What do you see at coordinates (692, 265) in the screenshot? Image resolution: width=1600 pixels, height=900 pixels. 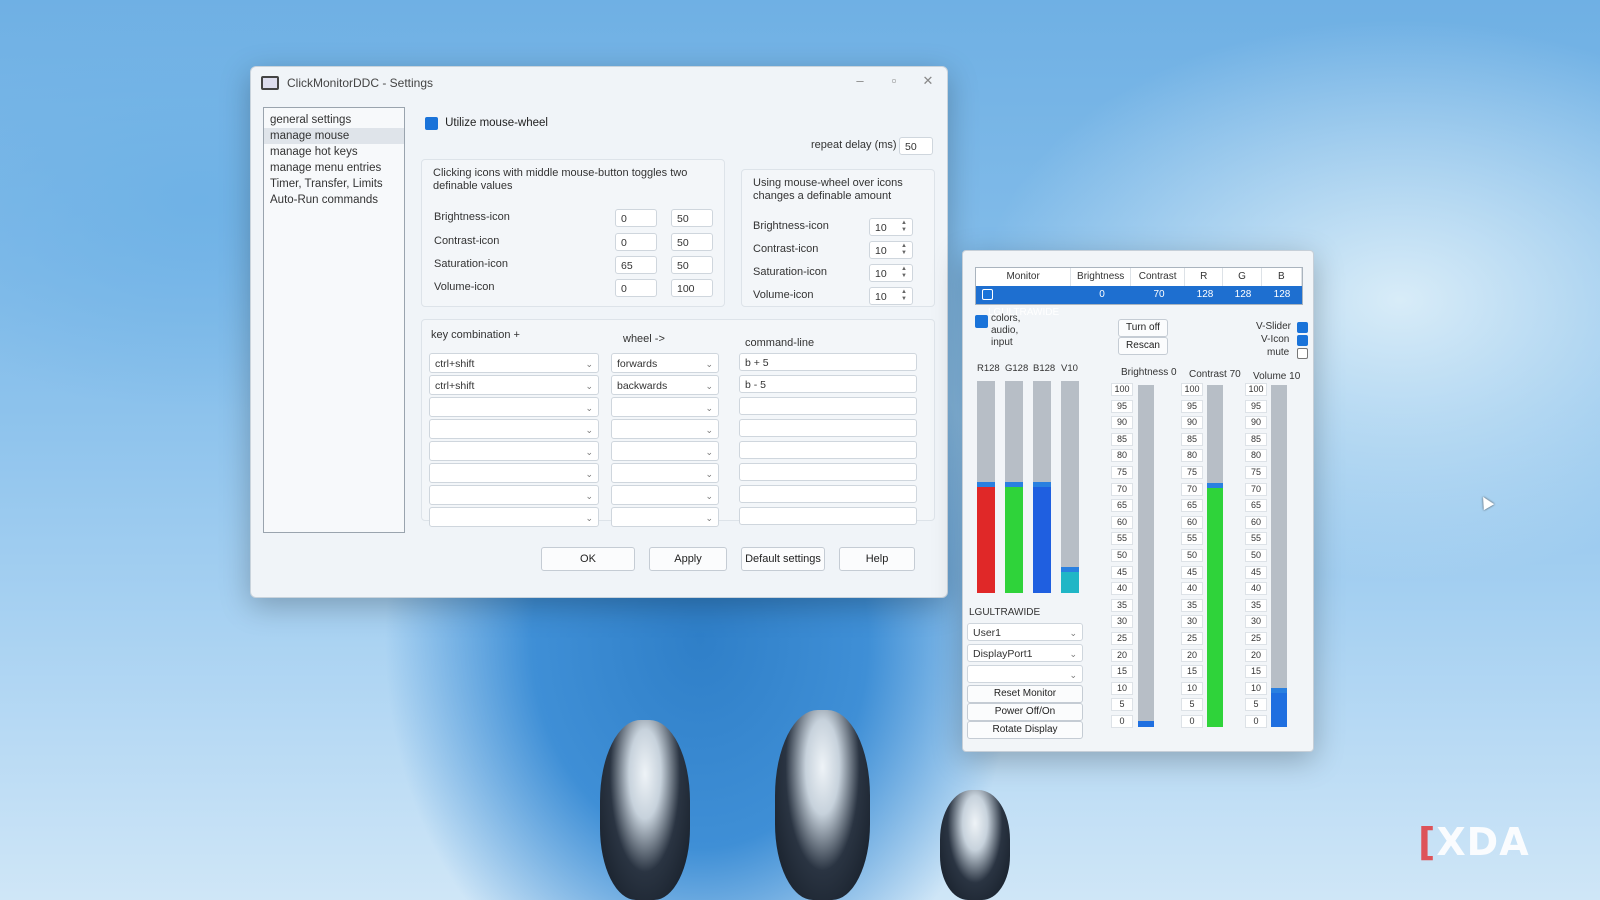 I see `saturation-value-2: 50` at bounding box center [692, 265].